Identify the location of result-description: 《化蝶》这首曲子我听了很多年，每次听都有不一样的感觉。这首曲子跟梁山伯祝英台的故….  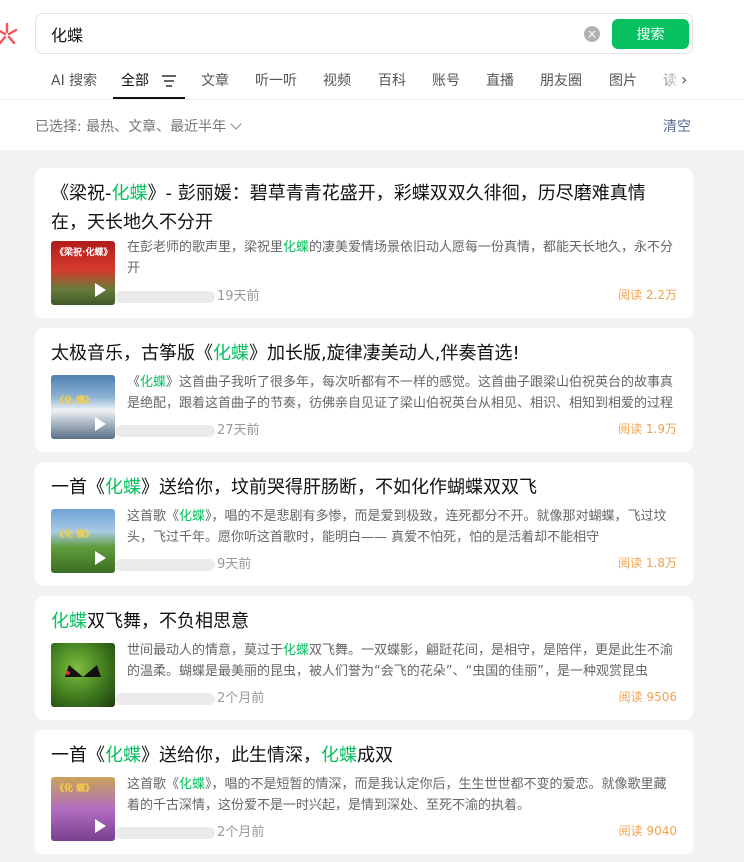
(400, 393).